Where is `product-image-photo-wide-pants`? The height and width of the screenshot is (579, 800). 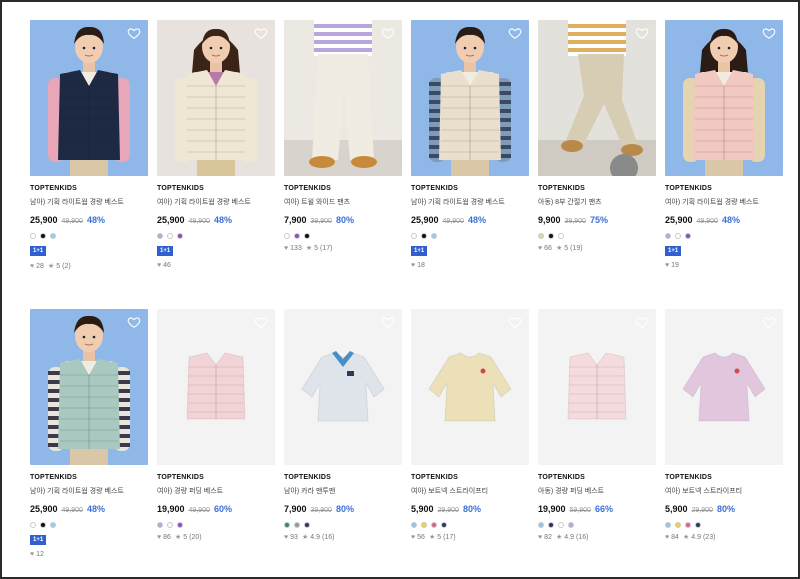
product-image-photo-wide-pants is located at coordinates (343, 98).